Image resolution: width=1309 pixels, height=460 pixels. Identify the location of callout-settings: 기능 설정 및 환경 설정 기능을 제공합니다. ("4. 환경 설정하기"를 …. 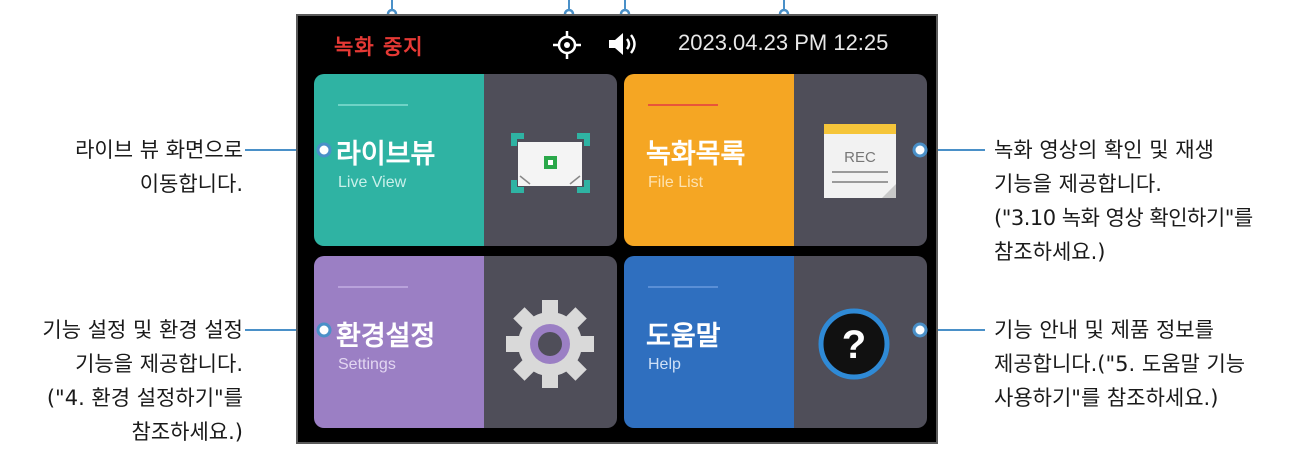
(142, 381).